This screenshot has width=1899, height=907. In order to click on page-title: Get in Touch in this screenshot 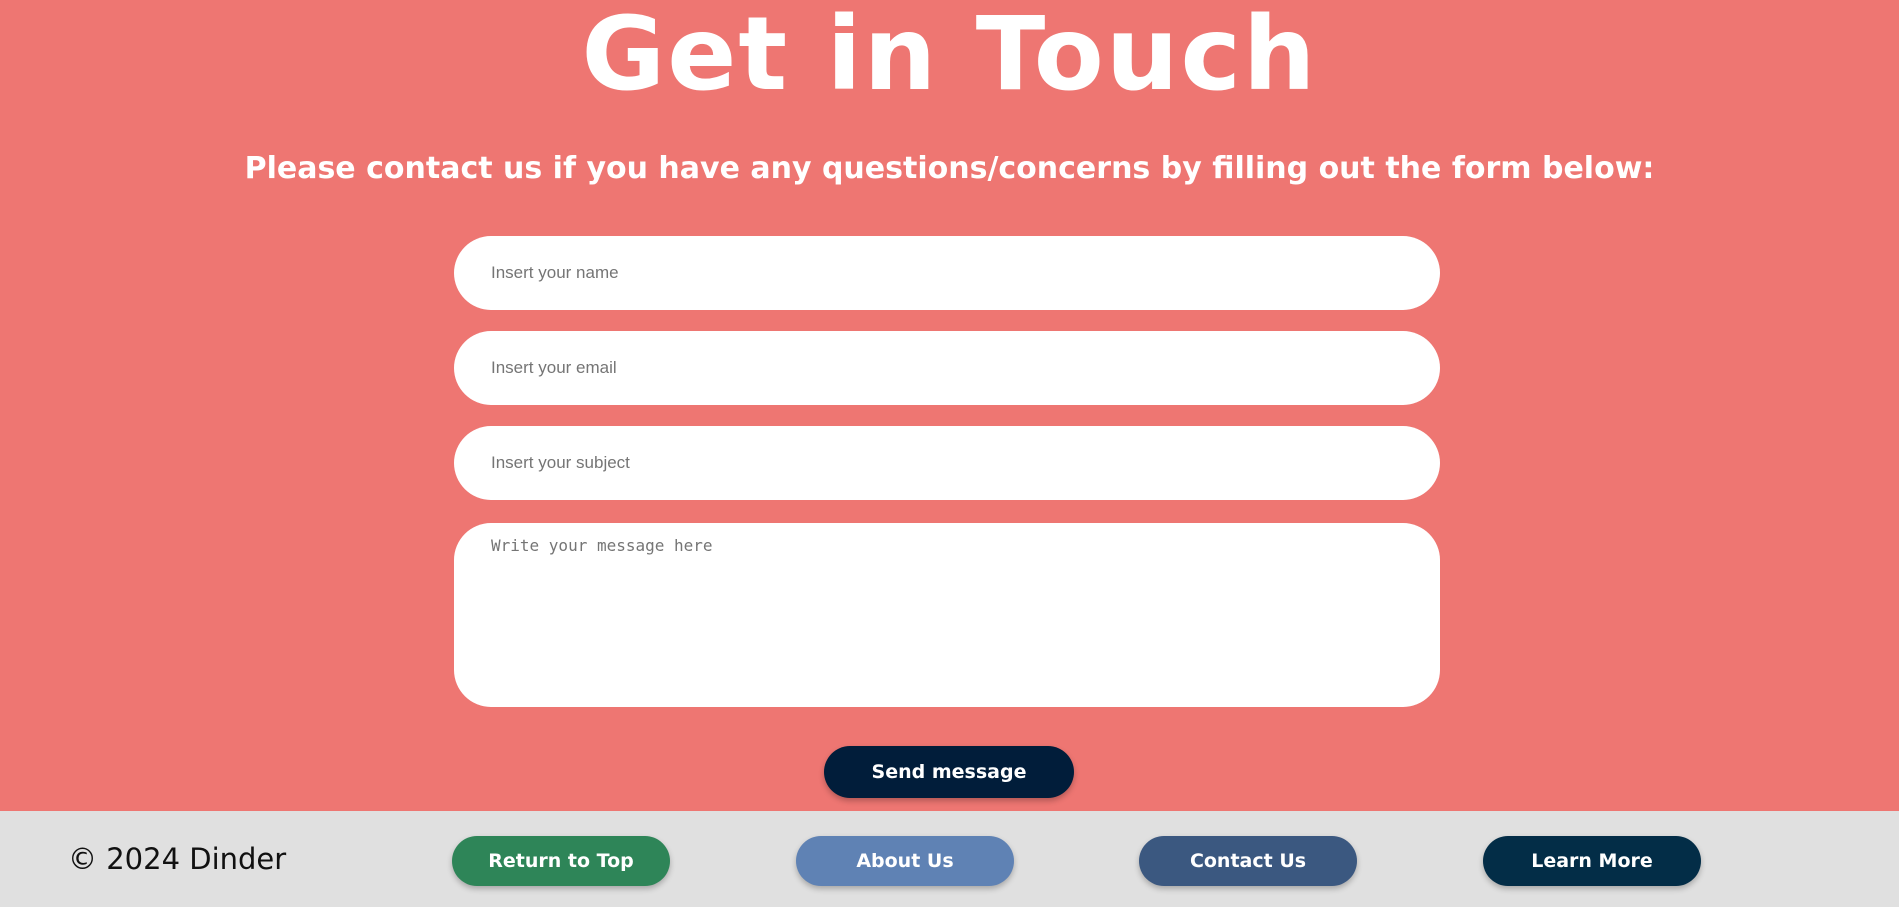, I will do `click(949, 57)`.